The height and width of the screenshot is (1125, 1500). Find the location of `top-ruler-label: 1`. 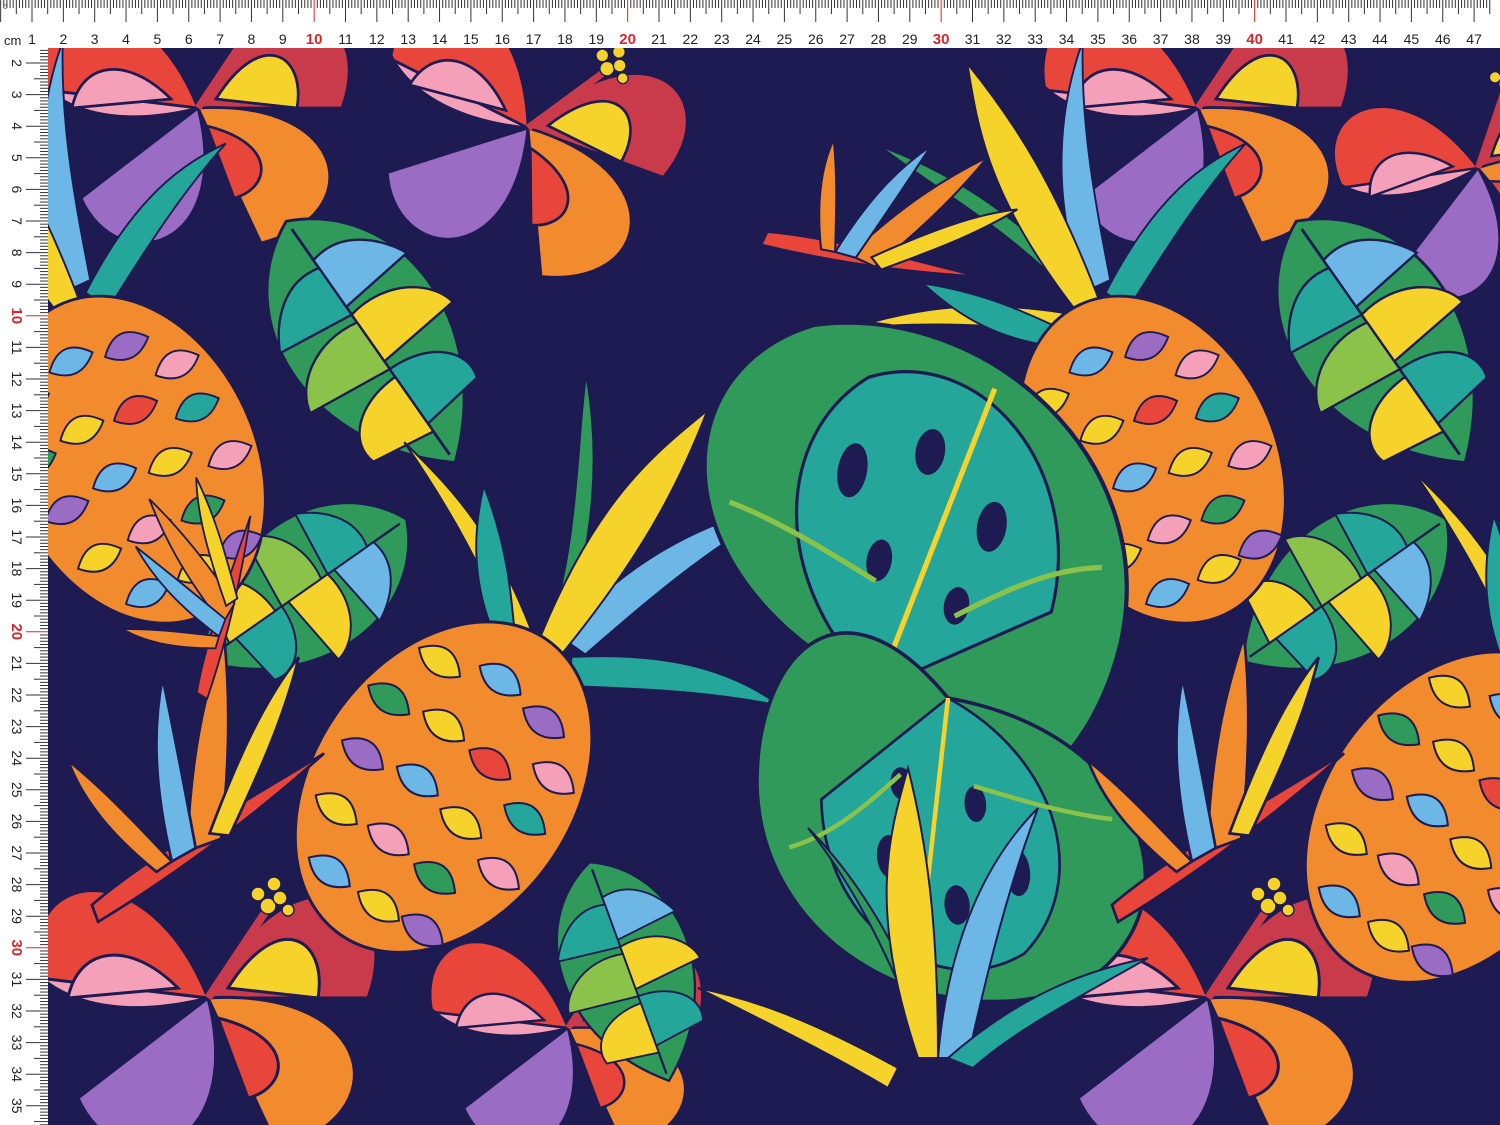

top-ruler-label: 1 is located at coordinates (32, 39).